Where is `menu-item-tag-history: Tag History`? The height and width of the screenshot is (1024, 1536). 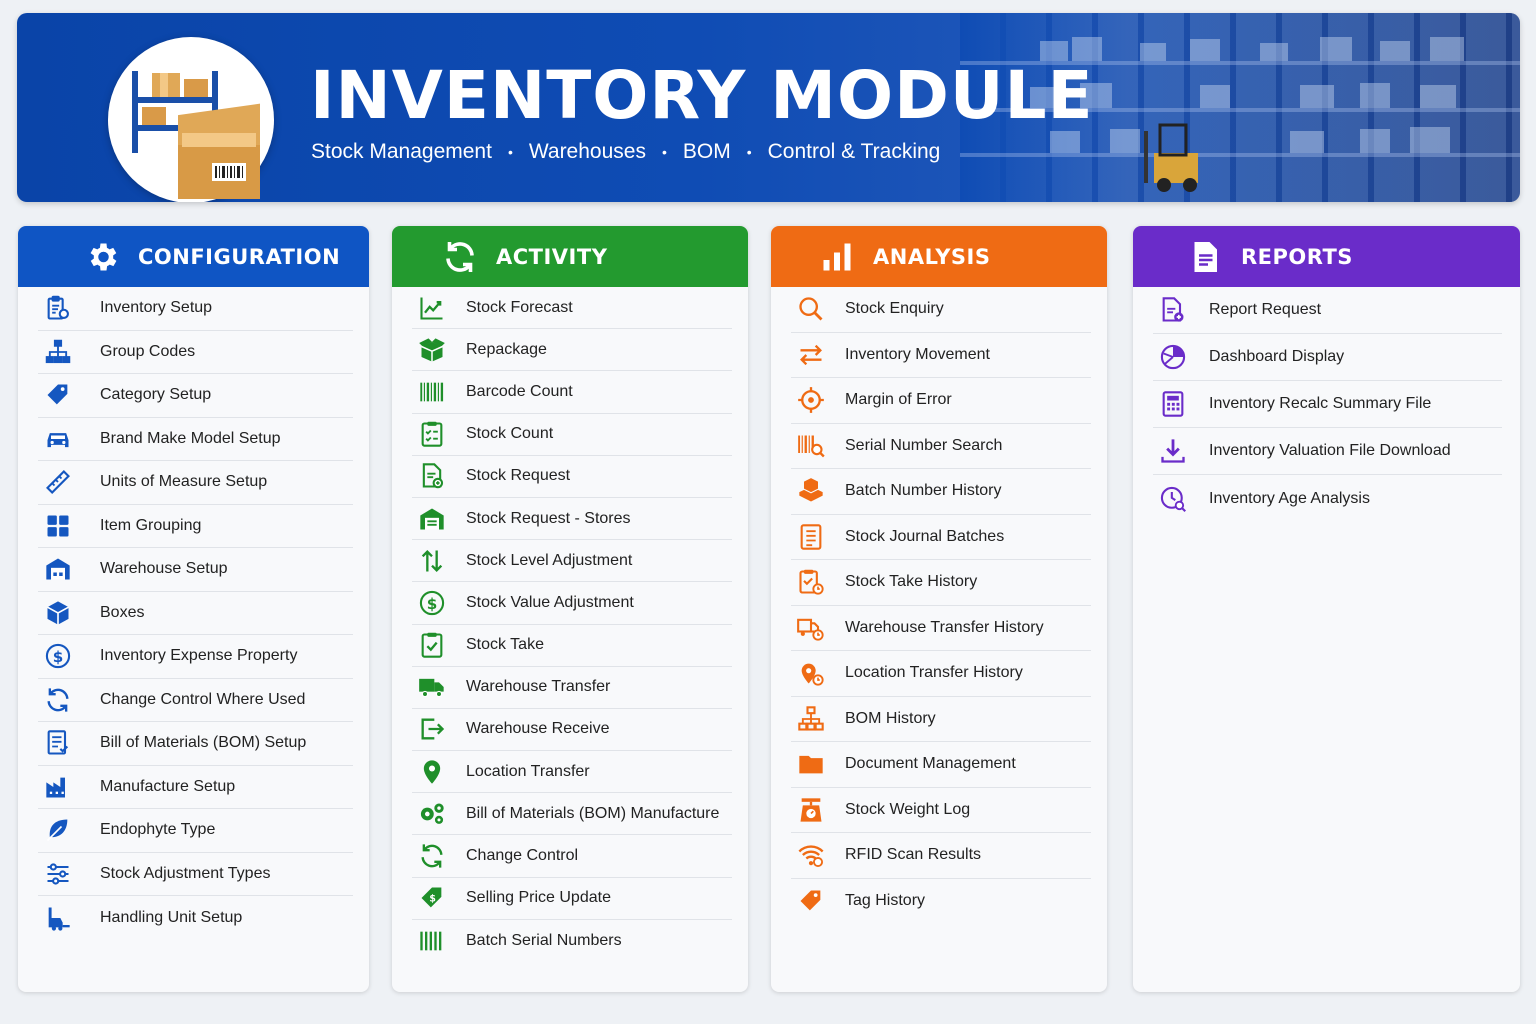 menu-item-tag-history: Tag History is located at coordinates (941, 902).